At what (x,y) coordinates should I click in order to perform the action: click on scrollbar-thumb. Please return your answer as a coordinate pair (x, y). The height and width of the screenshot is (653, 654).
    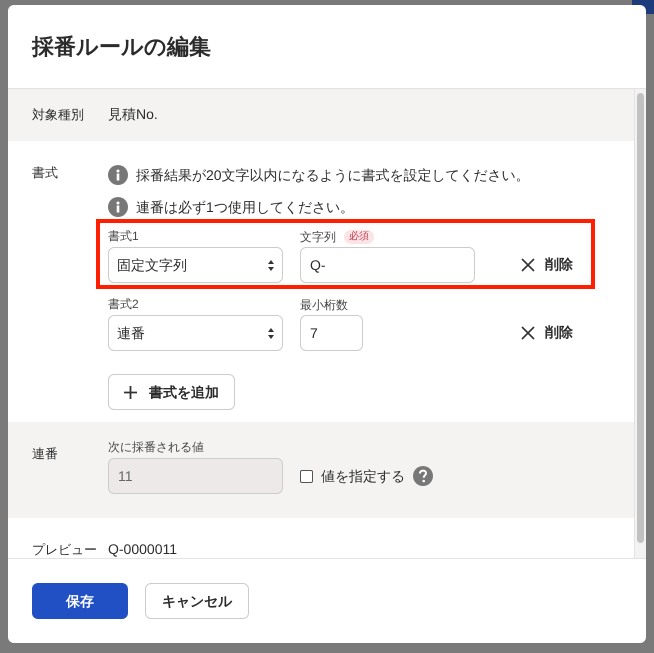
    Looking at the image, I should click on (640, 318).